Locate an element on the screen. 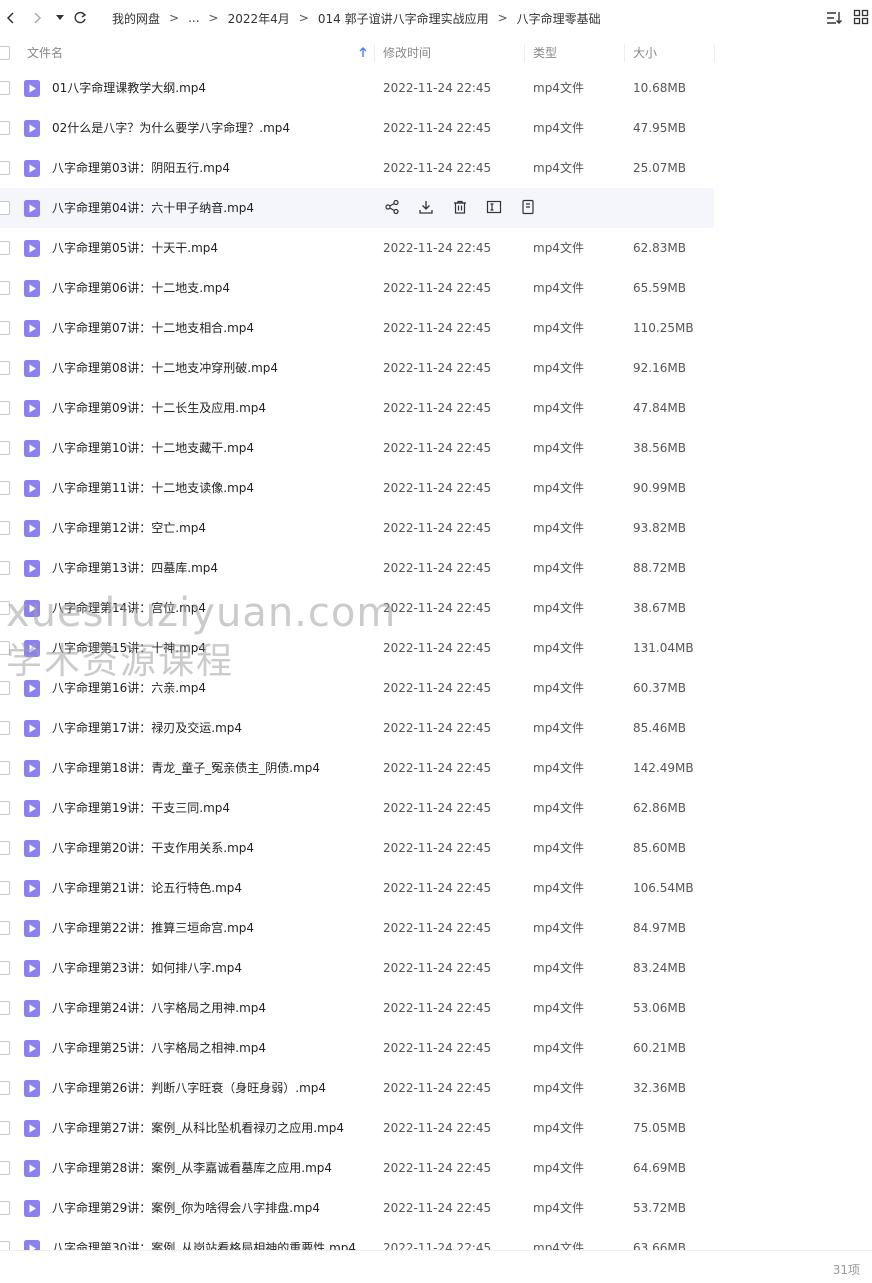  file-name: 八字命理第27讲：案例_从科比坠机看禄刃之应用.mp4 is located at coordinates (198, 1128).